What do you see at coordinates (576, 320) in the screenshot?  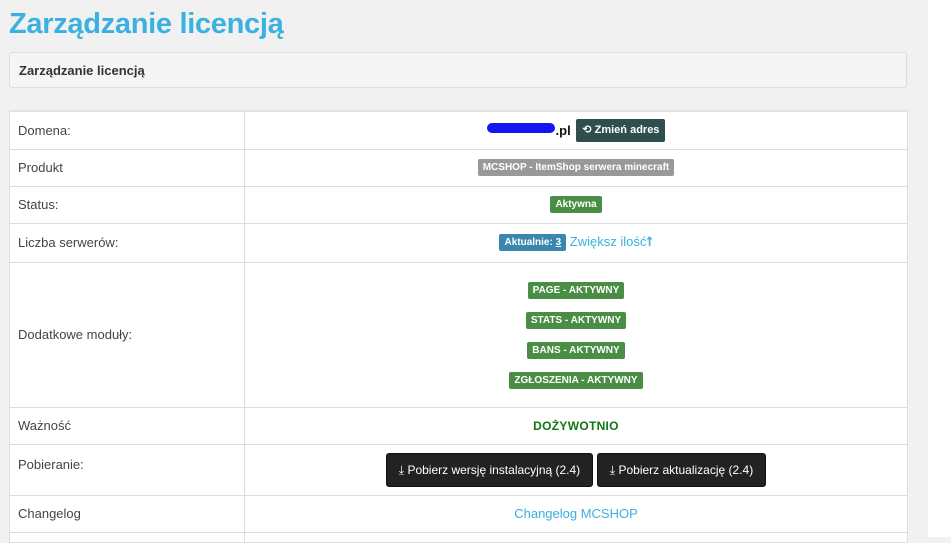 I see `module-badge-stats: STATS - AKTYWNY` at bounding box center [576, 320].